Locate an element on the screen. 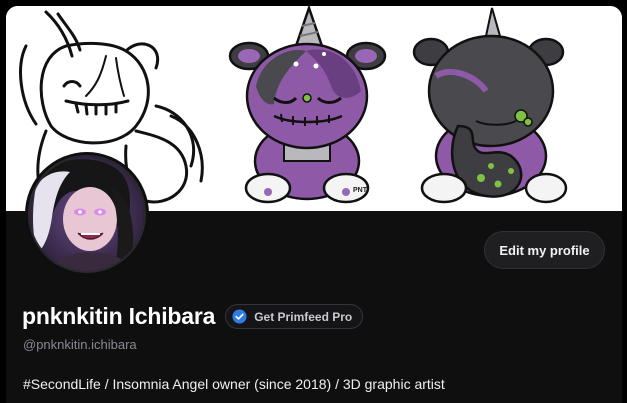  display-name: pnknkitin Ichibara is located at coordinates (119, 316).